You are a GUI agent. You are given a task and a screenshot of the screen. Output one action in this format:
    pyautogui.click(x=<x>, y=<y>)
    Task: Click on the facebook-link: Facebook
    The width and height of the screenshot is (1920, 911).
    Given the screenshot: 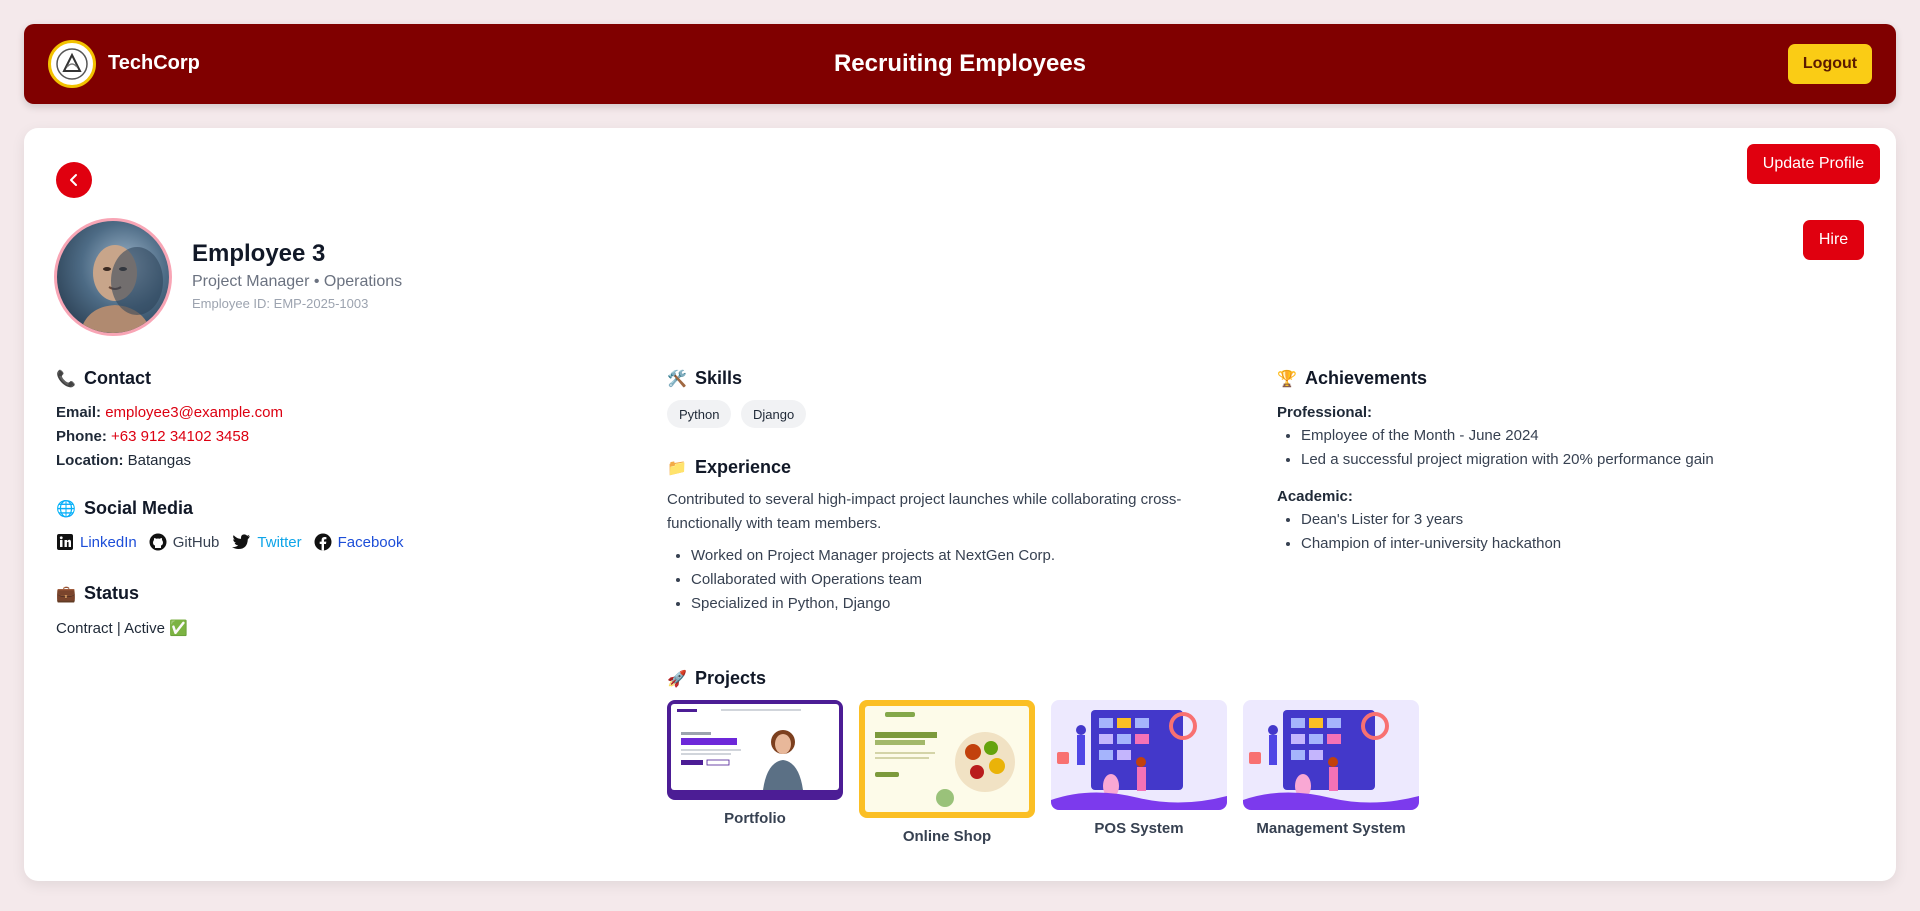 What is the action you would take?
    pyautogui.click(x=371, y=542)
    